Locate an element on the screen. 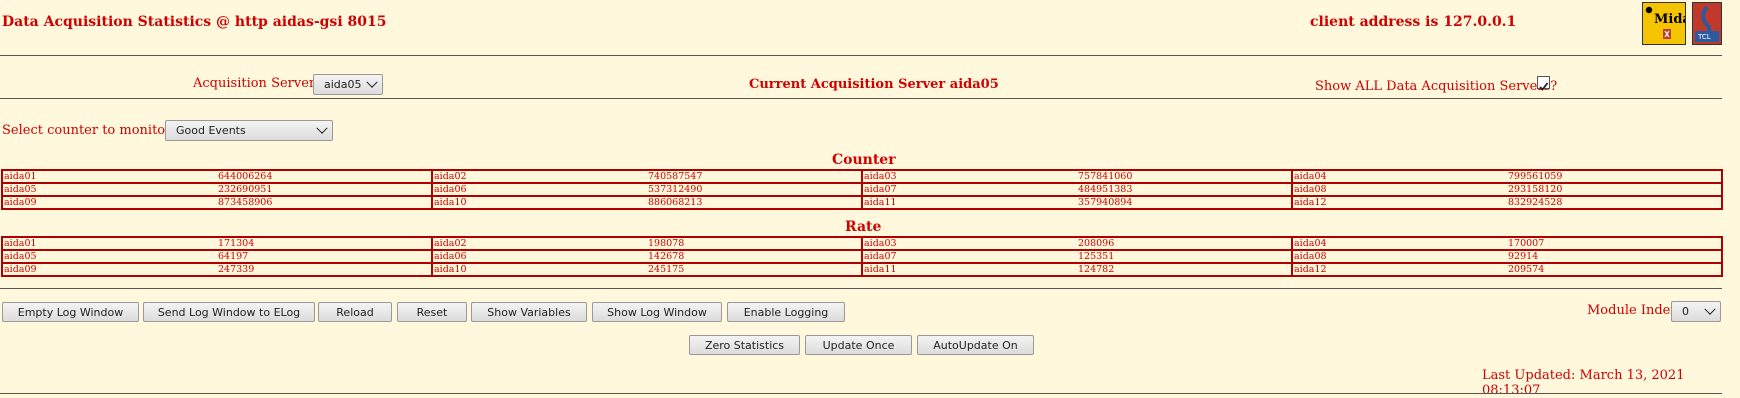 Image resolution: width=1740 pixels, height=398 pixels. counter-value: 644006264 is located at coordinates (324, 176).